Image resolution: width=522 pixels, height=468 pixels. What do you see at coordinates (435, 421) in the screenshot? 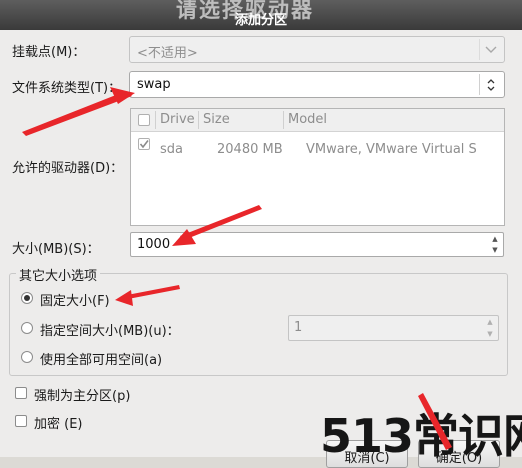
I see `arrow-ok-icon` at bounding box center [435, 421].